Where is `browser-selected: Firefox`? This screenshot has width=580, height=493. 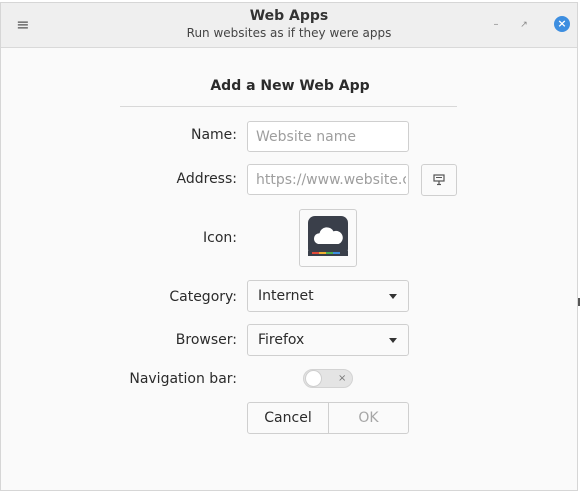
browser-selected: Firefox is located at coordinates (281, 340).